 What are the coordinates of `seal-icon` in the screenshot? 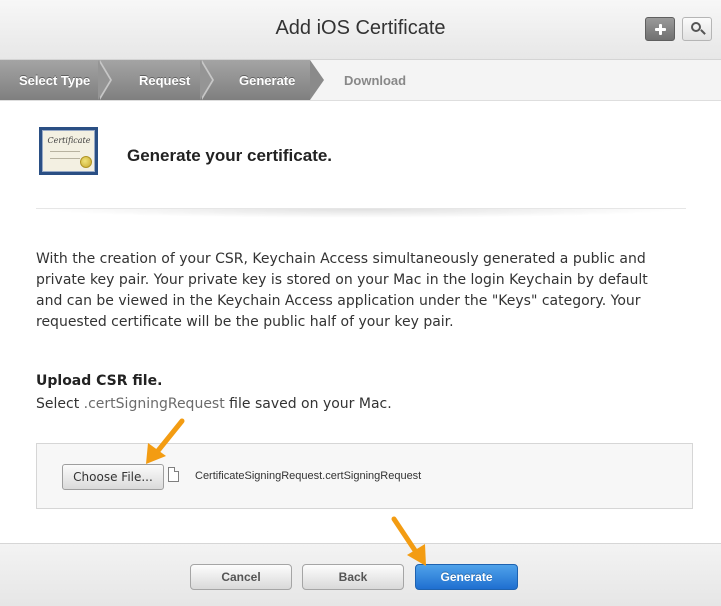 It's located at (86, 162).